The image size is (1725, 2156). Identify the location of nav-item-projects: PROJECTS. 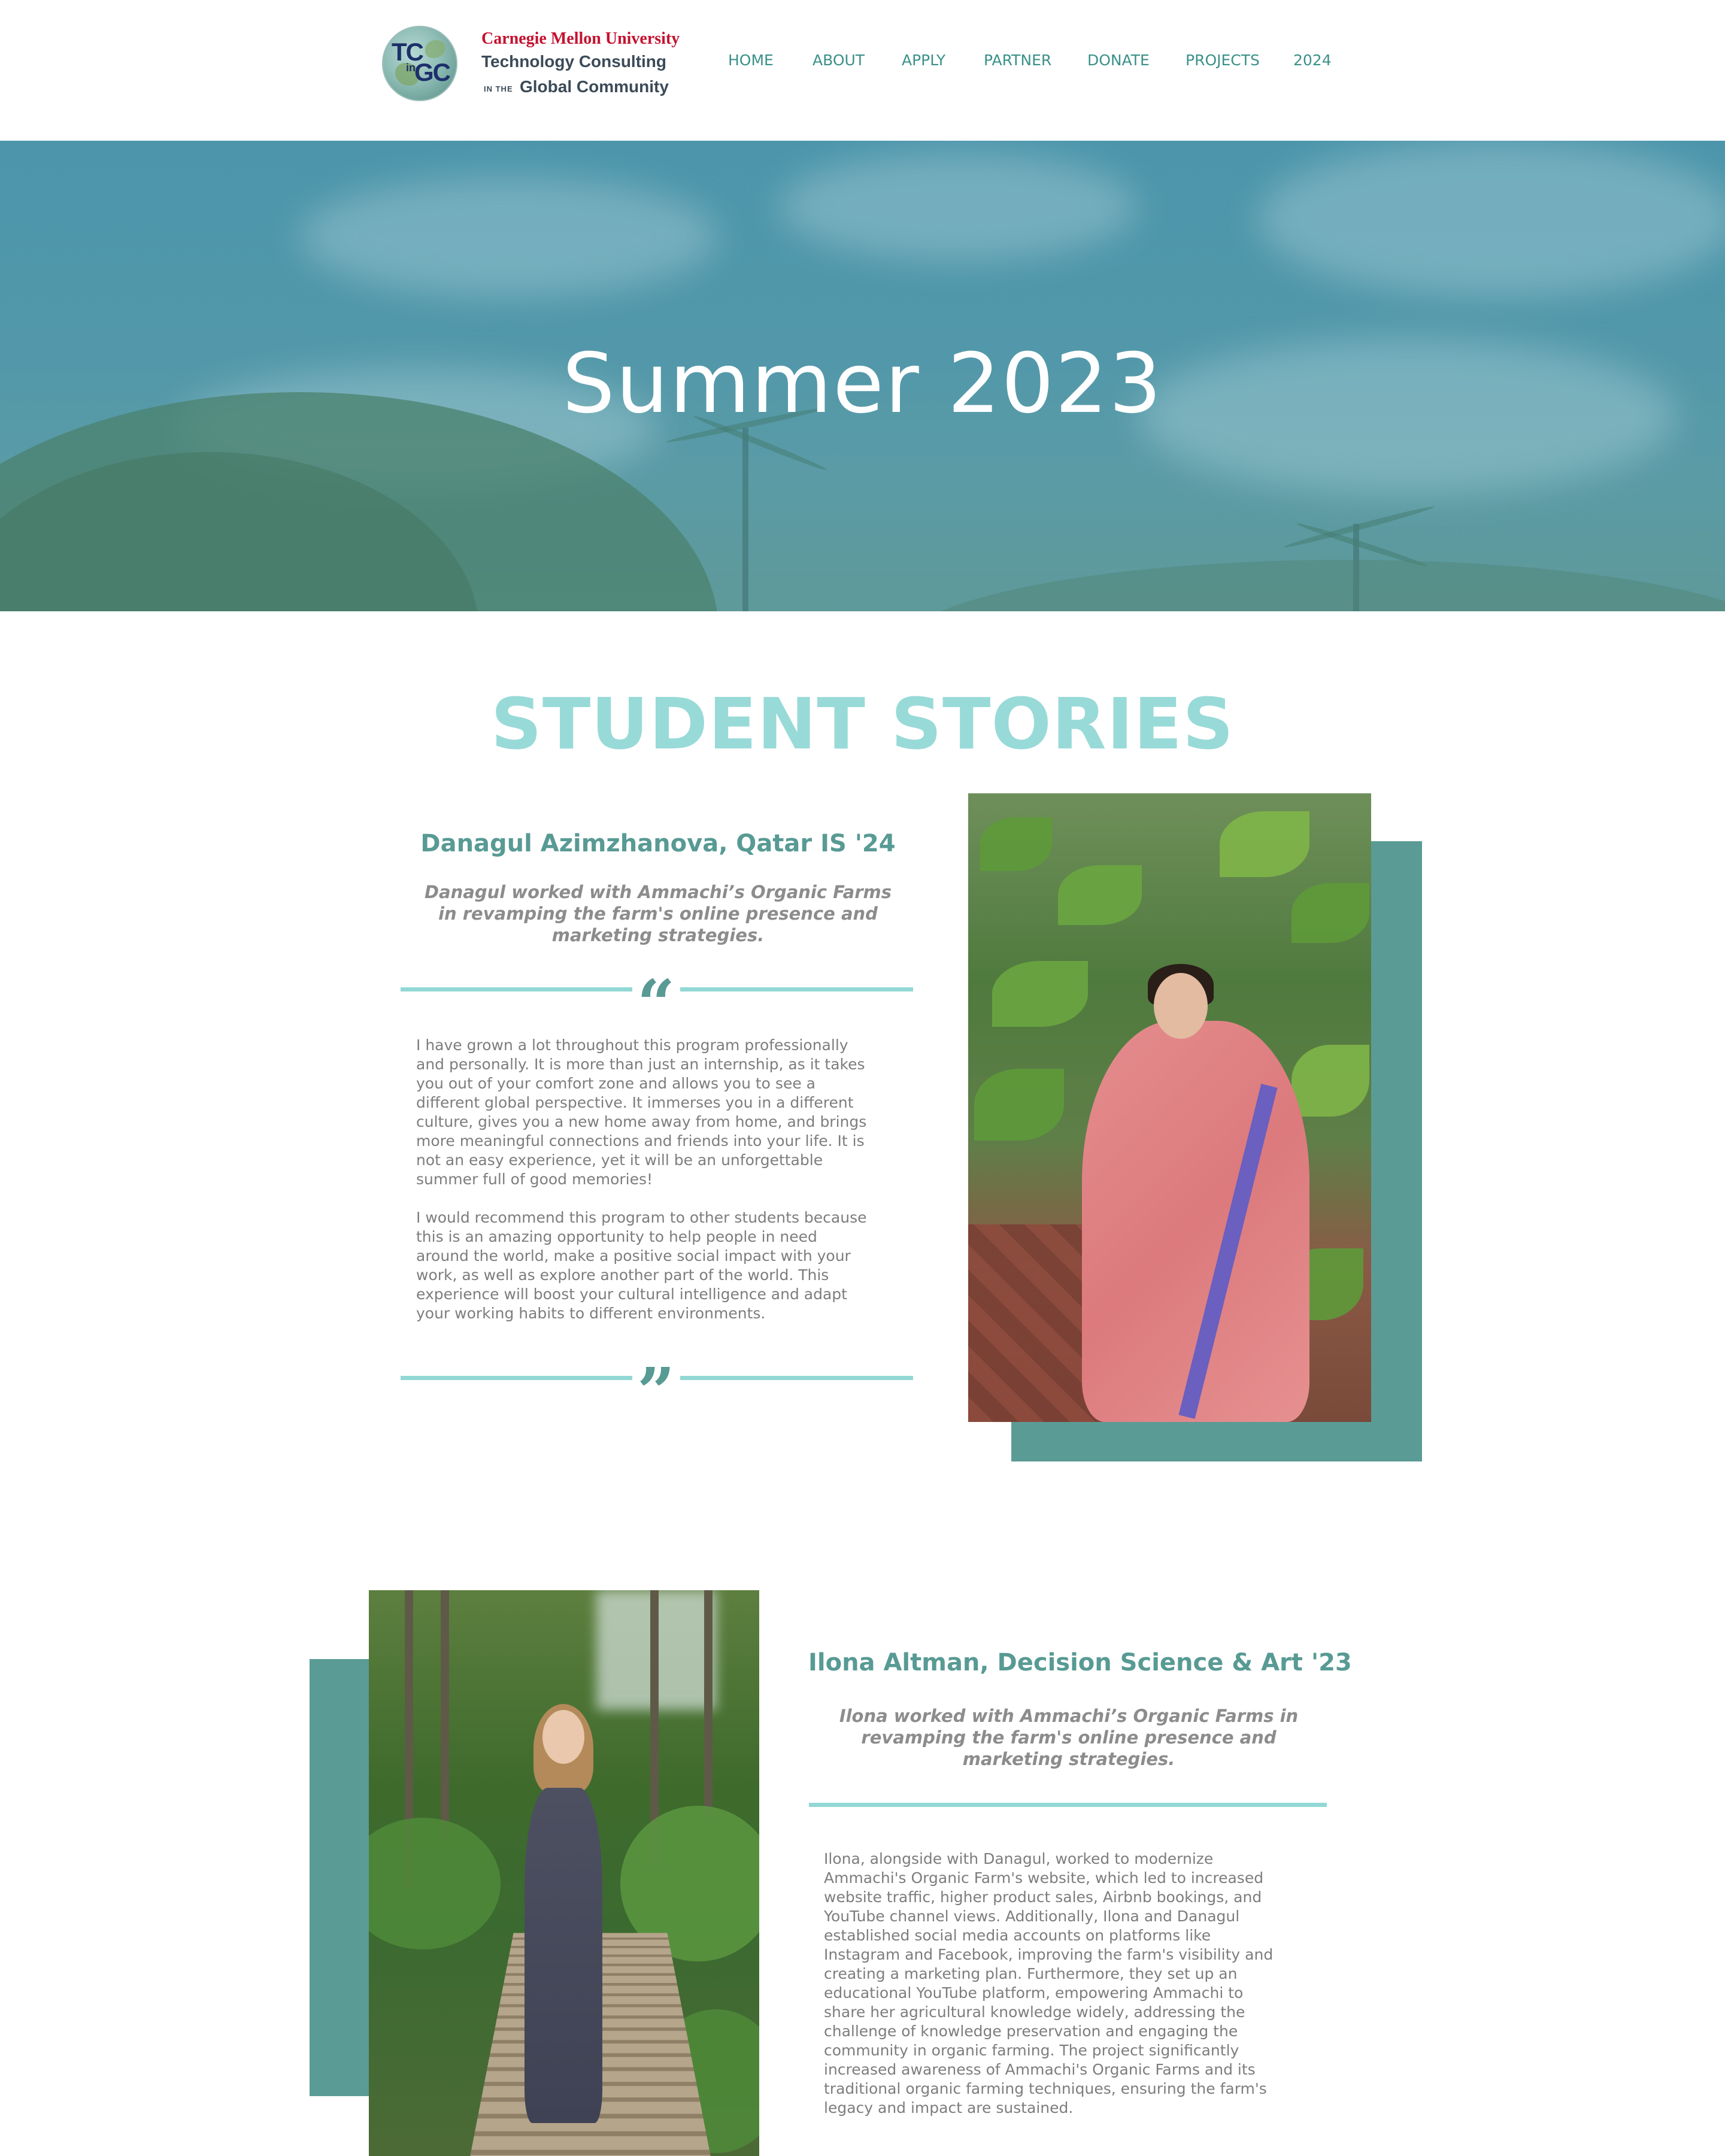
(1223, 60).